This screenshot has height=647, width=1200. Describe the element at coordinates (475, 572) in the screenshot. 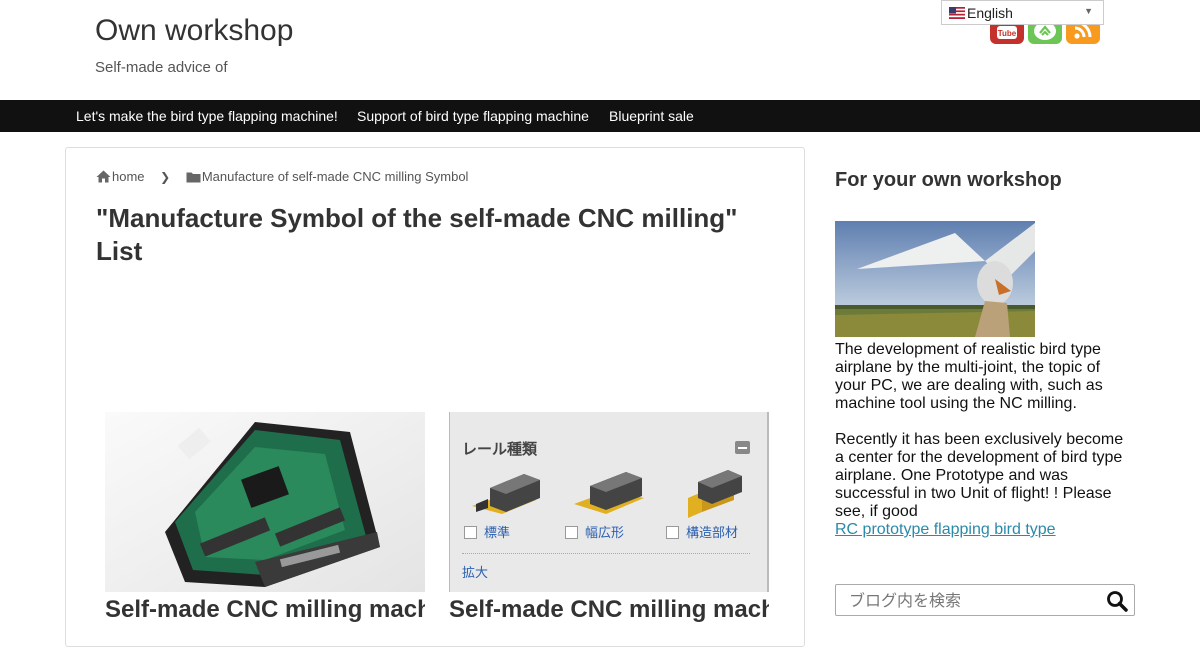

I see `rail-zoom-label: 拡大` at that location.